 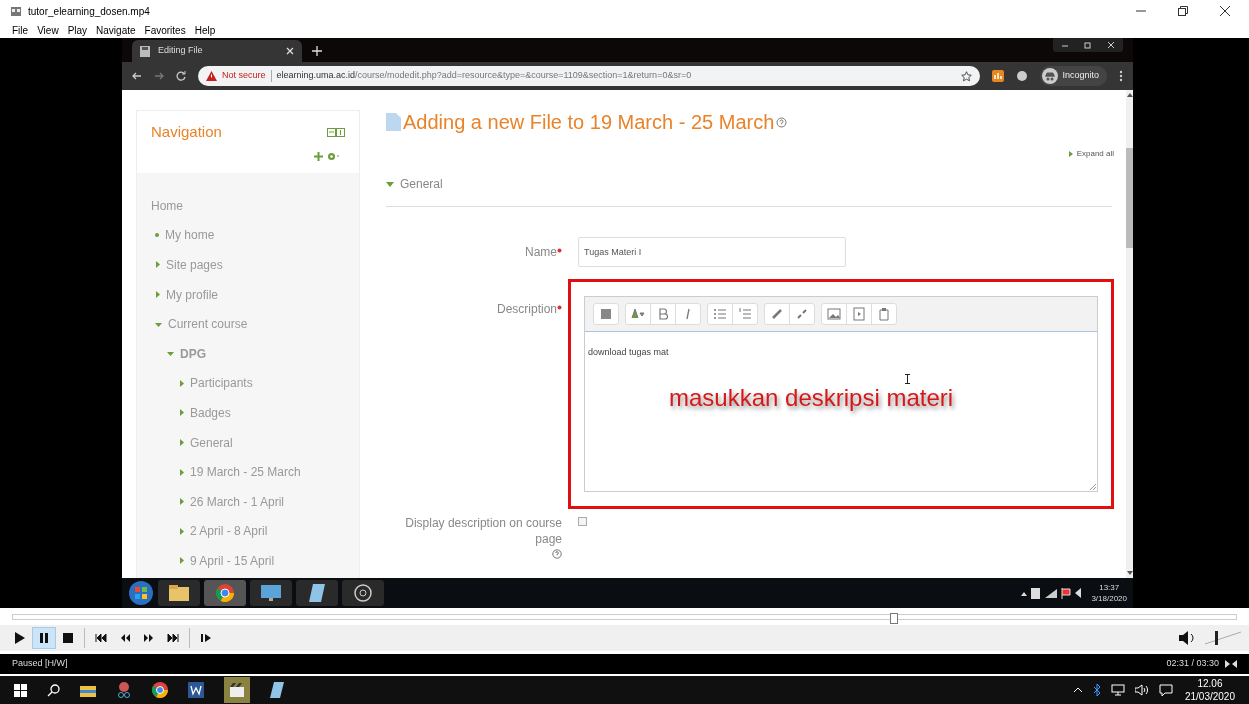 I want to click on image-icon, so click(x=834, y=314).